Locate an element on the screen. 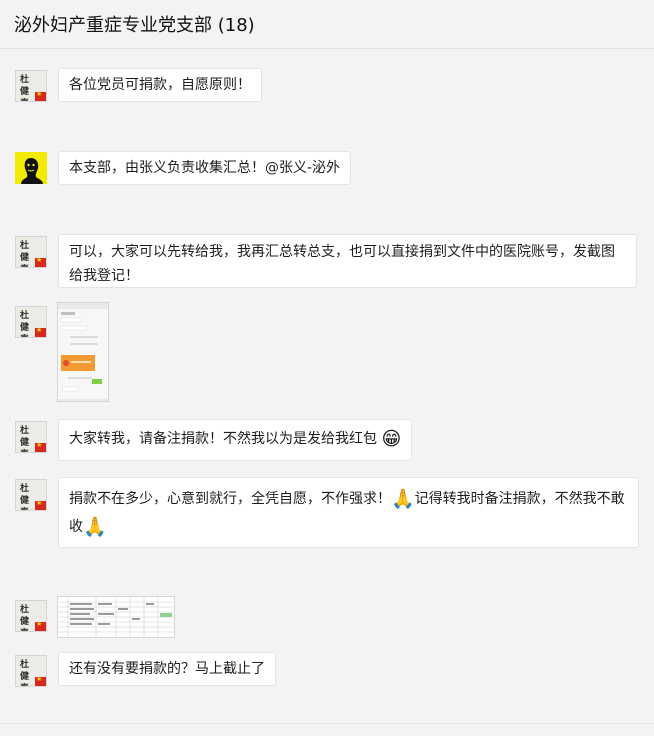 This screenshot has width=654, height=736. spreadsheet-image is located at coordinates (116, 617).